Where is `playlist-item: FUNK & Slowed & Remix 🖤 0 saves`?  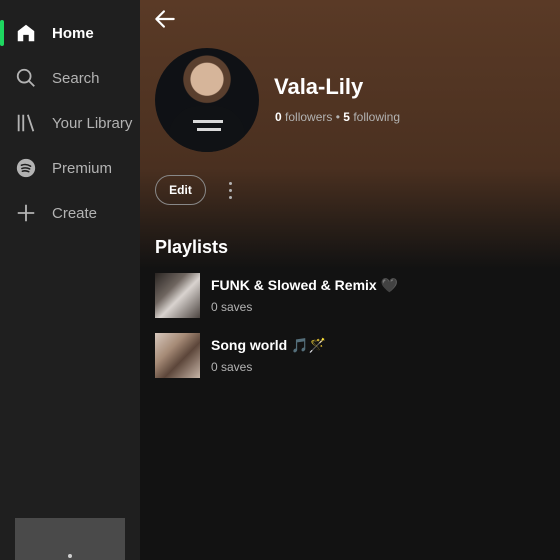
playlist-item: FUNK & Slowed & Remix 🖤 0 saves is located at coordinates (350, 296).